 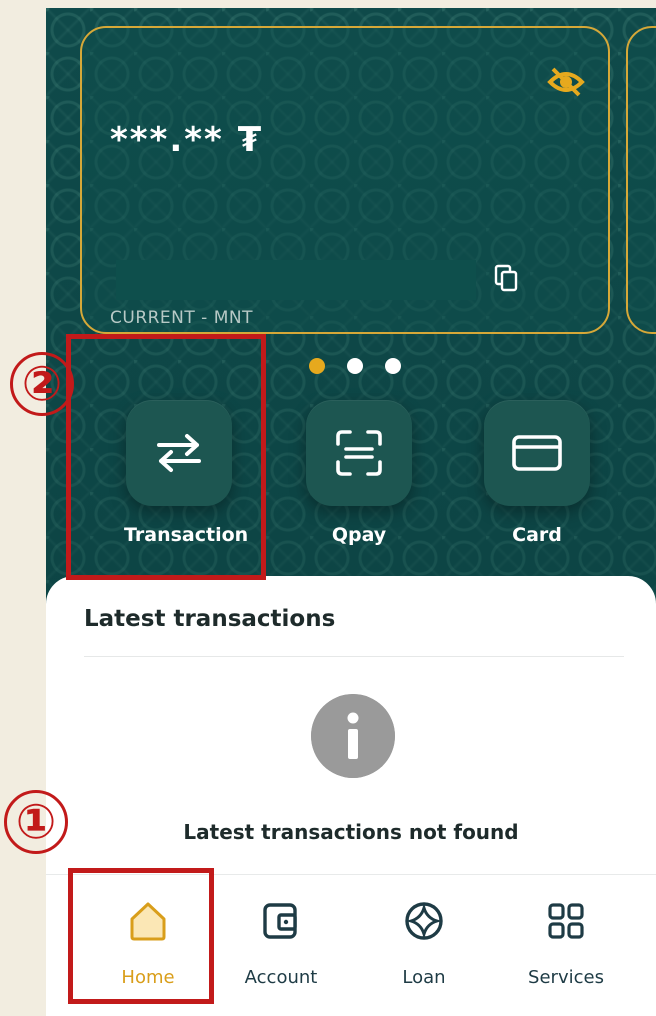 I want to click on highlight-home, so click(x=141, y=936).